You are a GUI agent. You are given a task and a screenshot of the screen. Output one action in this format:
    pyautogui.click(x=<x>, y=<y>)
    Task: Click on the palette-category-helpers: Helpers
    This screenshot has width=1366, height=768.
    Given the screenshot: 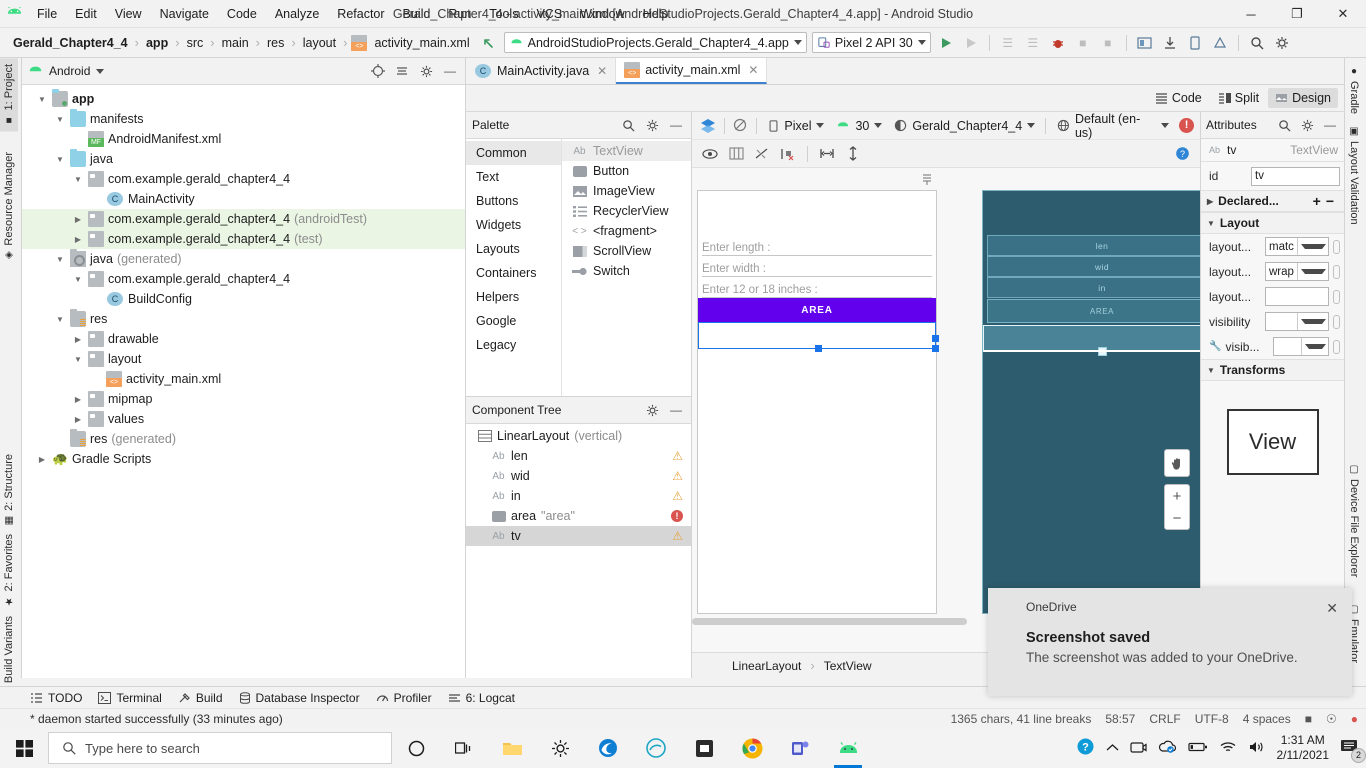 What is the action you would take?
    pyautogui.click(x=513, y=297)
    